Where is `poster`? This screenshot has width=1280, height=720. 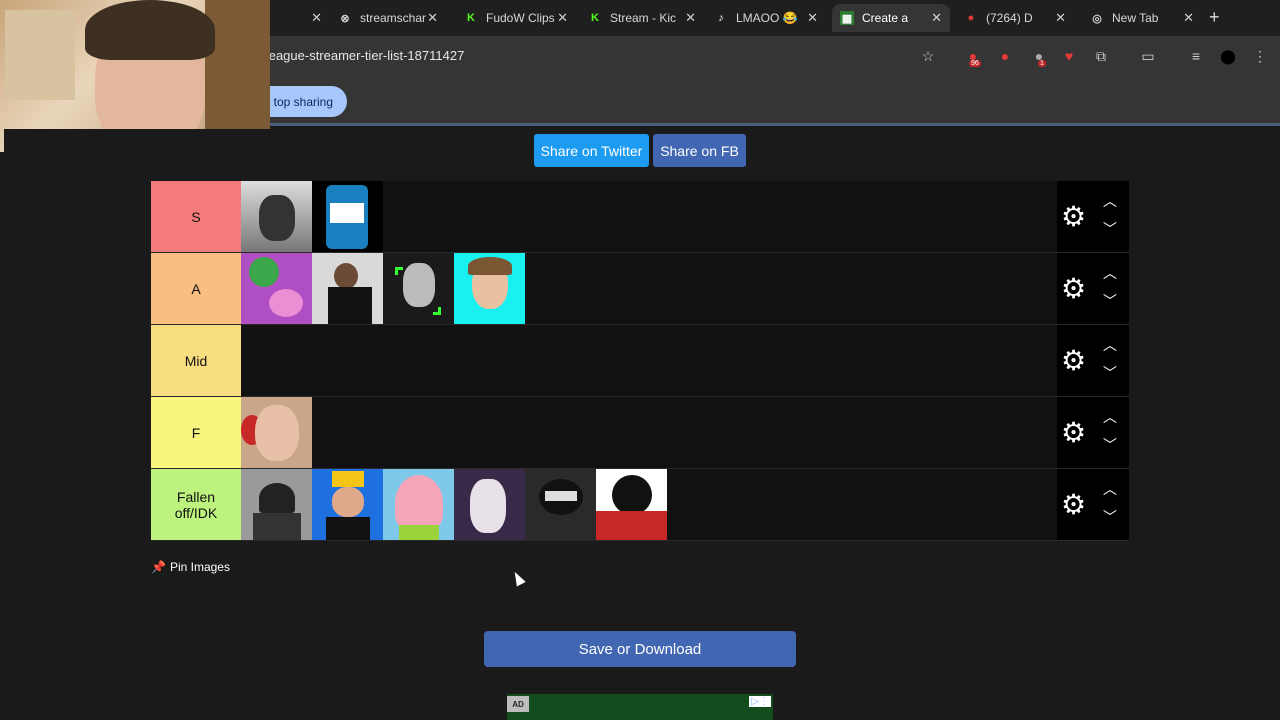 poster is located at coordinates (40, 55).